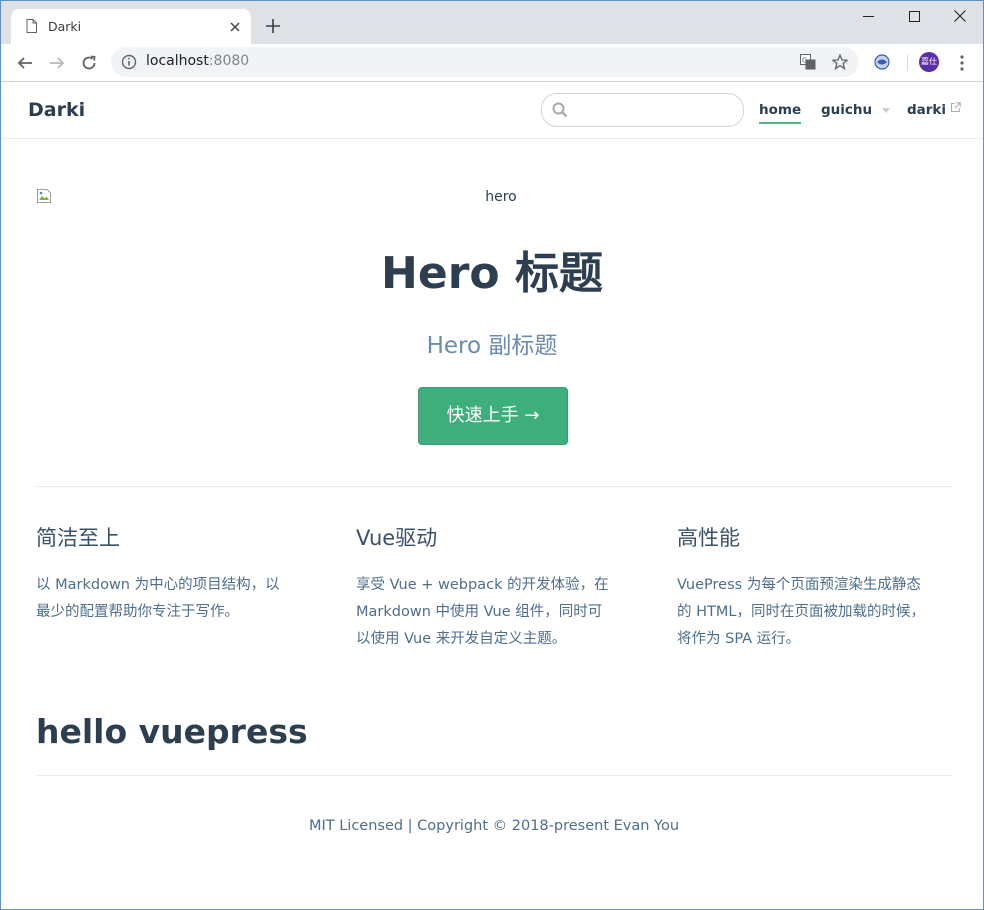  Describe the element at coordinates (129, 62) in the screenshot. I see `site-info-icon` at that location.